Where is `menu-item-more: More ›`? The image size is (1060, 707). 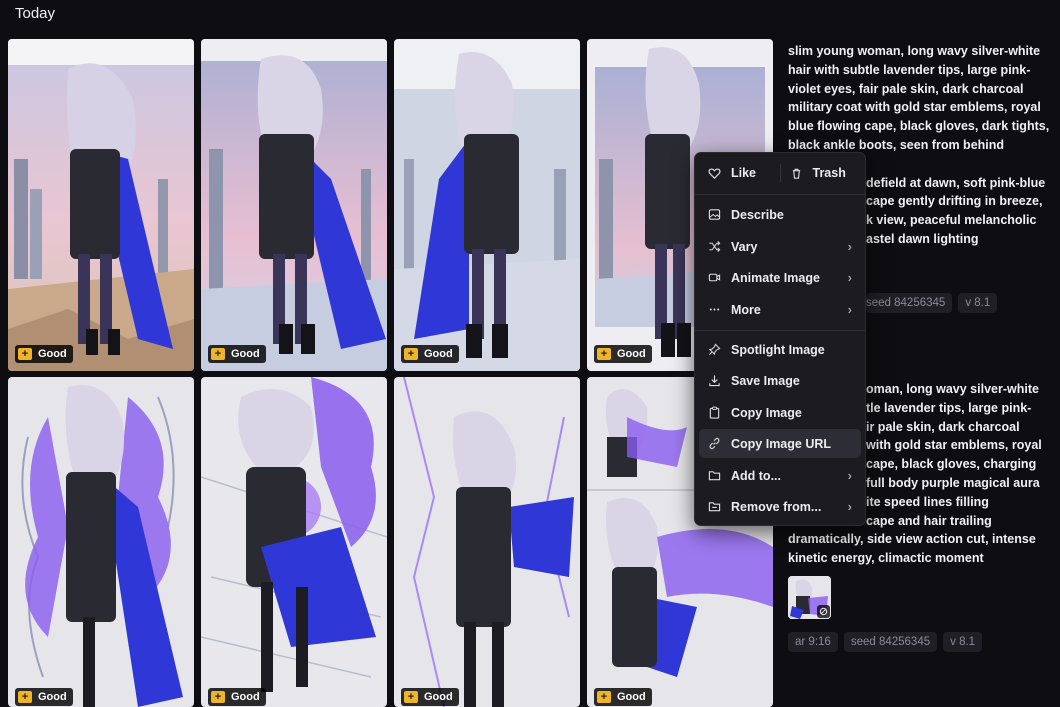
menu-item-more: More › is located at coordinates (780, 309).